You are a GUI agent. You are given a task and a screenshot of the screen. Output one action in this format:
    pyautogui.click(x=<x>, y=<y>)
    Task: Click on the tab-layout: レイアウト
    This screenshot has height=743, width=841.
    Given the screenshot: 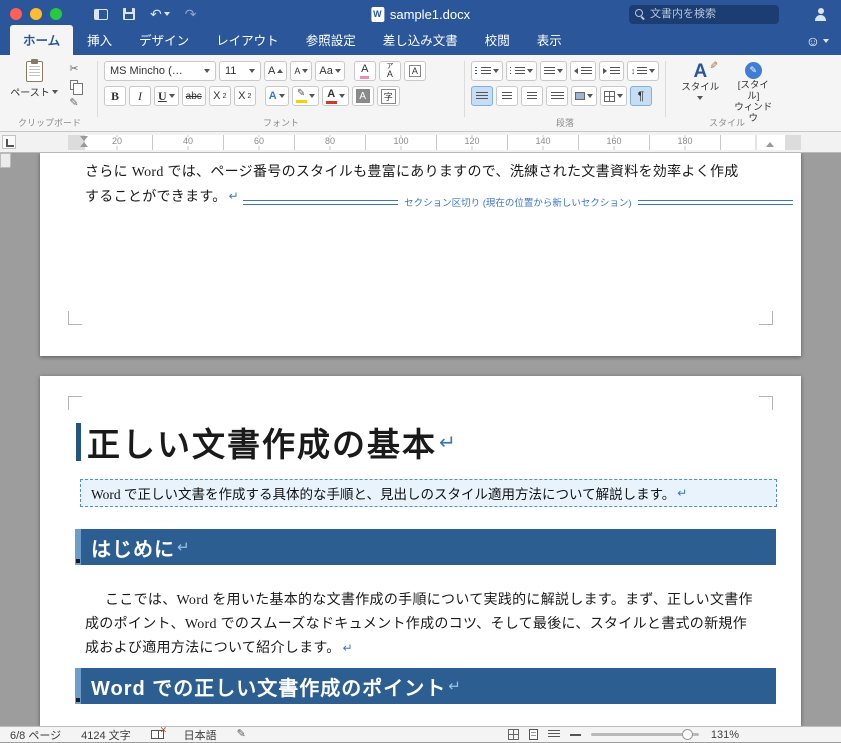 What is the action you would take?
    pyautogui.click(x=247, y=40)
    